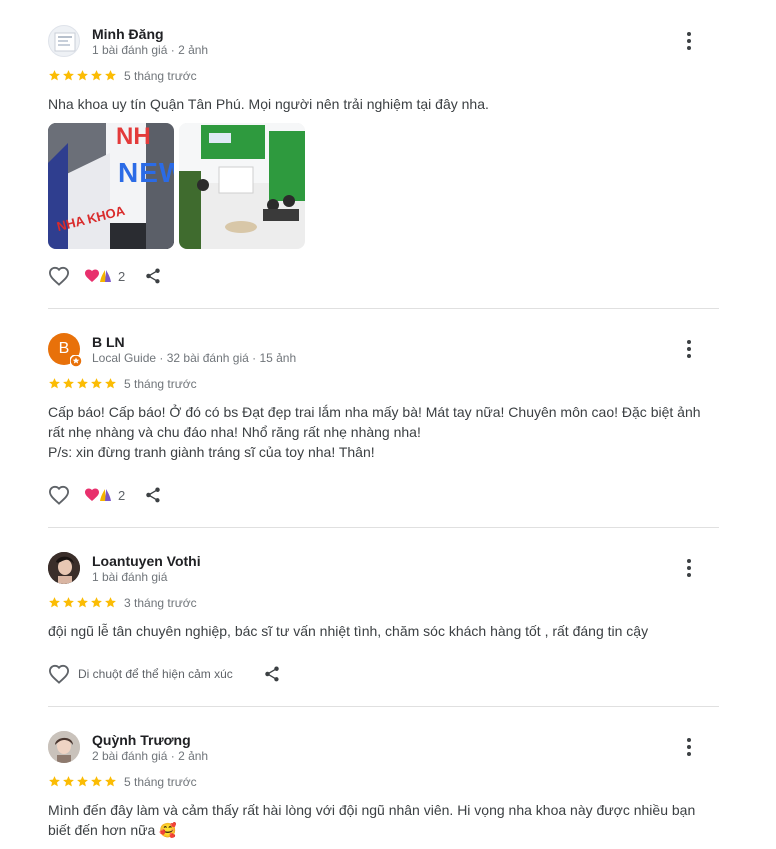  Describe the element at coordinates (76, 361) in the screenshot. I see `local-guide-badge-icon` at that location.